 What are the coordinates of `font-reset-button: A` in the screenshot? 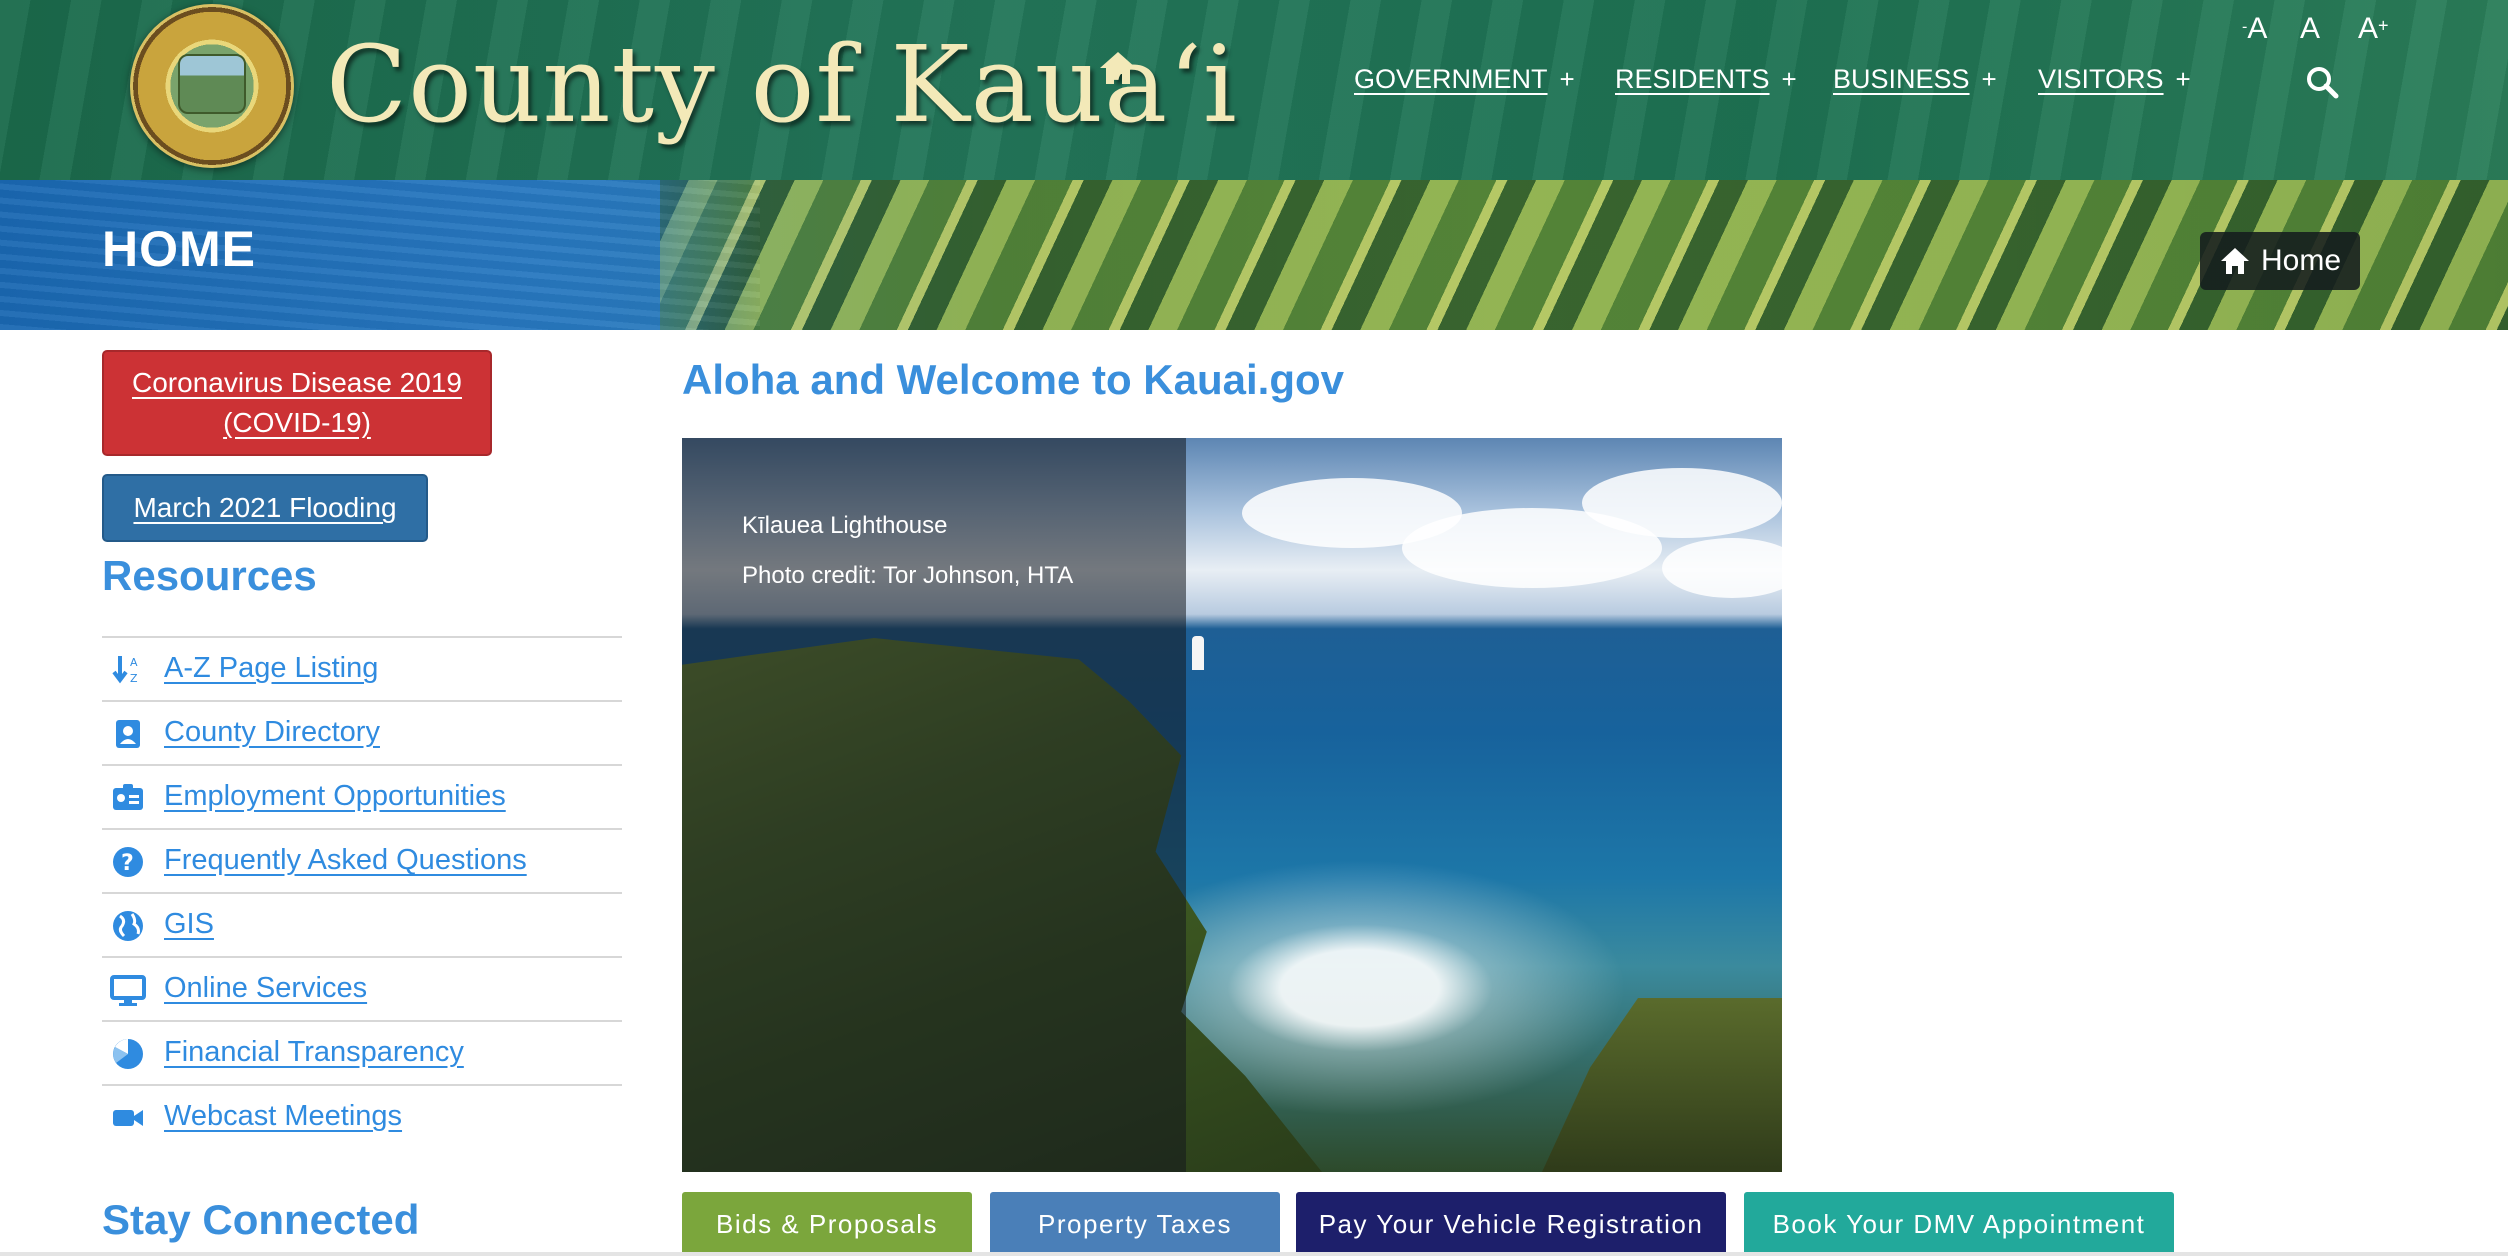 It's located at (2310, 29).